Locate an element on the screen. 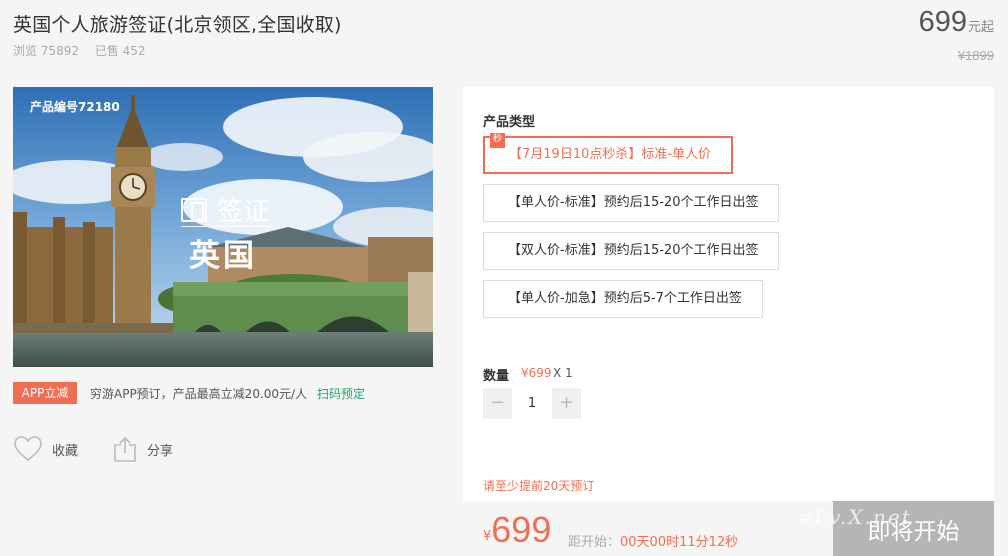 This screenshot has width=1008, height=556. starting-price: 699元起 is located at coordinates (956, 22).